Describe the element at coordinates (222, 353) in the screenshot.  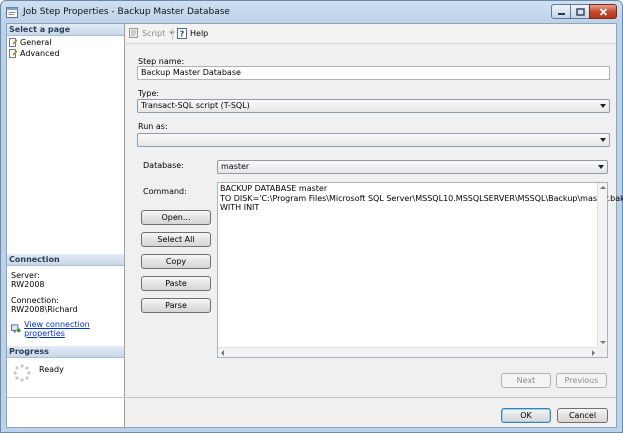
I see `scroll-left-icon` at that location.